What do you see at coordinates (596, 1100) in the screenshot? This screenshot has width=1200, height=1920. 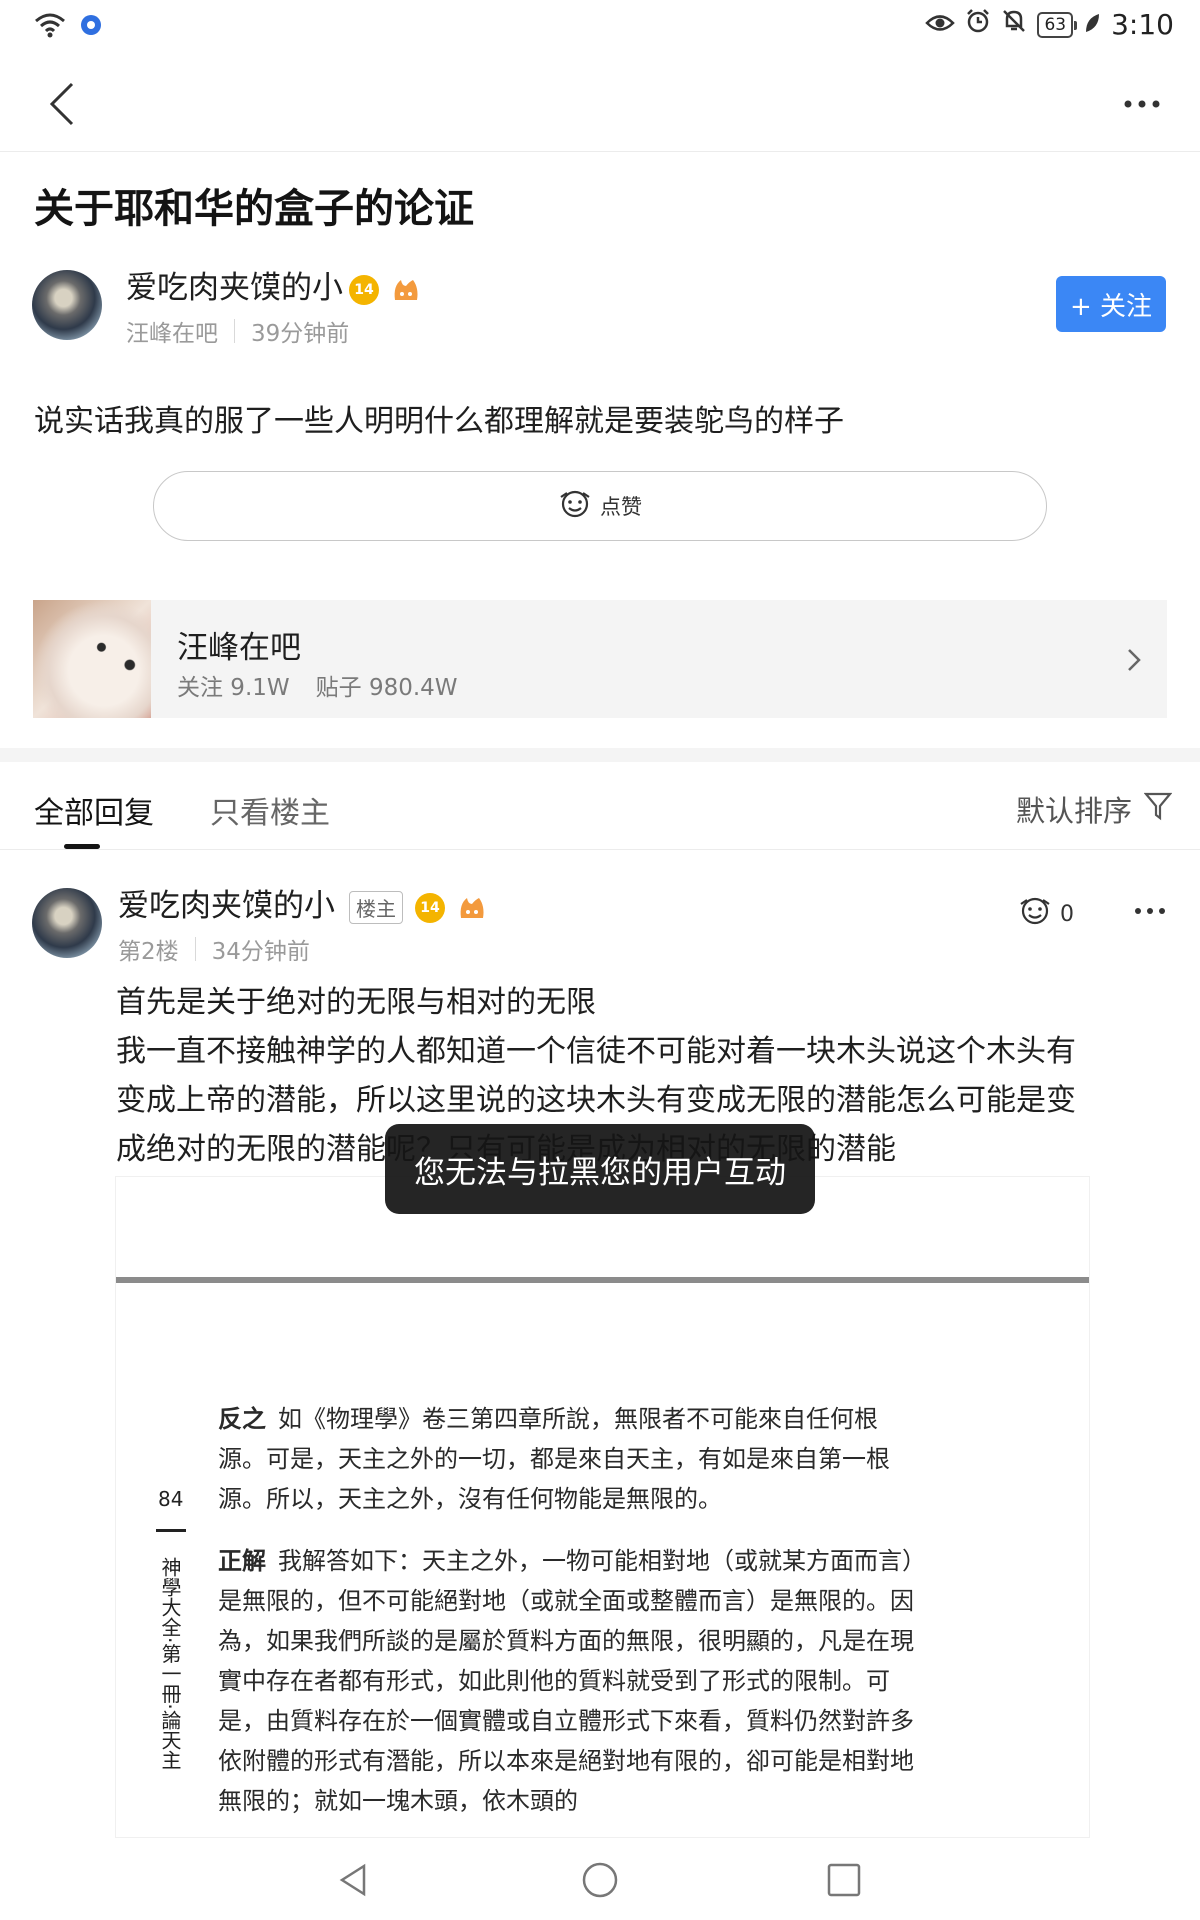 I see `reply-line: 变成上帝的潜能，所以这里说的这块木头有变成无限的潜能怎么可能是变` at bounding box center [596, 1100].